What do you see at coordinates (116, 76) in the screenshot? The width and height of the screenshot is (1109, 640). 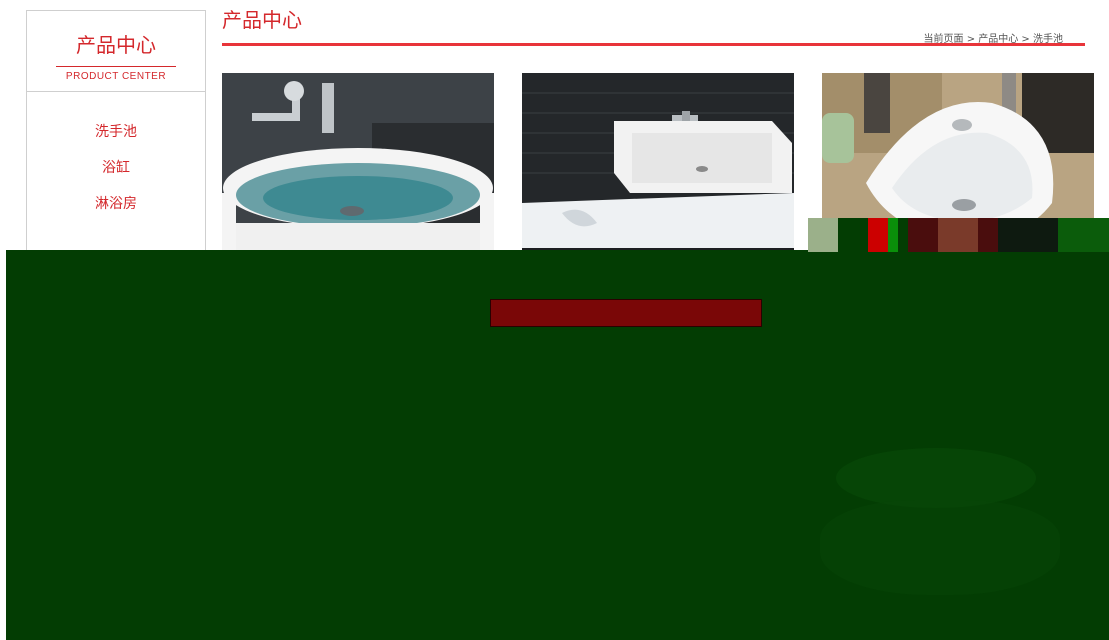 I see `sidebar-subtitle: PRODUCT CENTER` at bounding box center [116, 76].